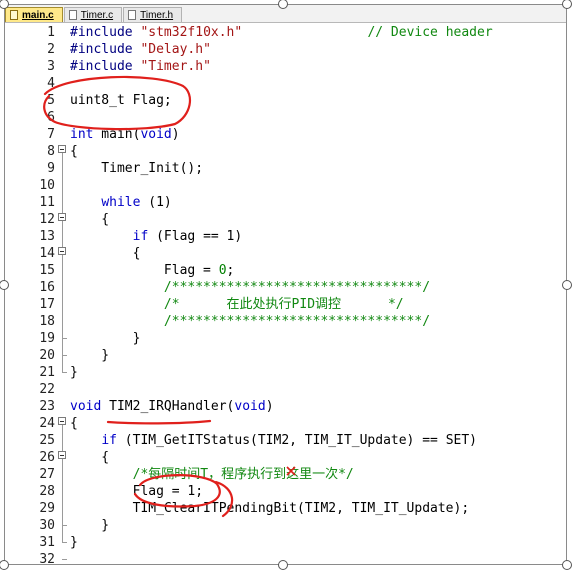  I want to click on code-line: 5 uint8_t Flag;, so click(285, 100).